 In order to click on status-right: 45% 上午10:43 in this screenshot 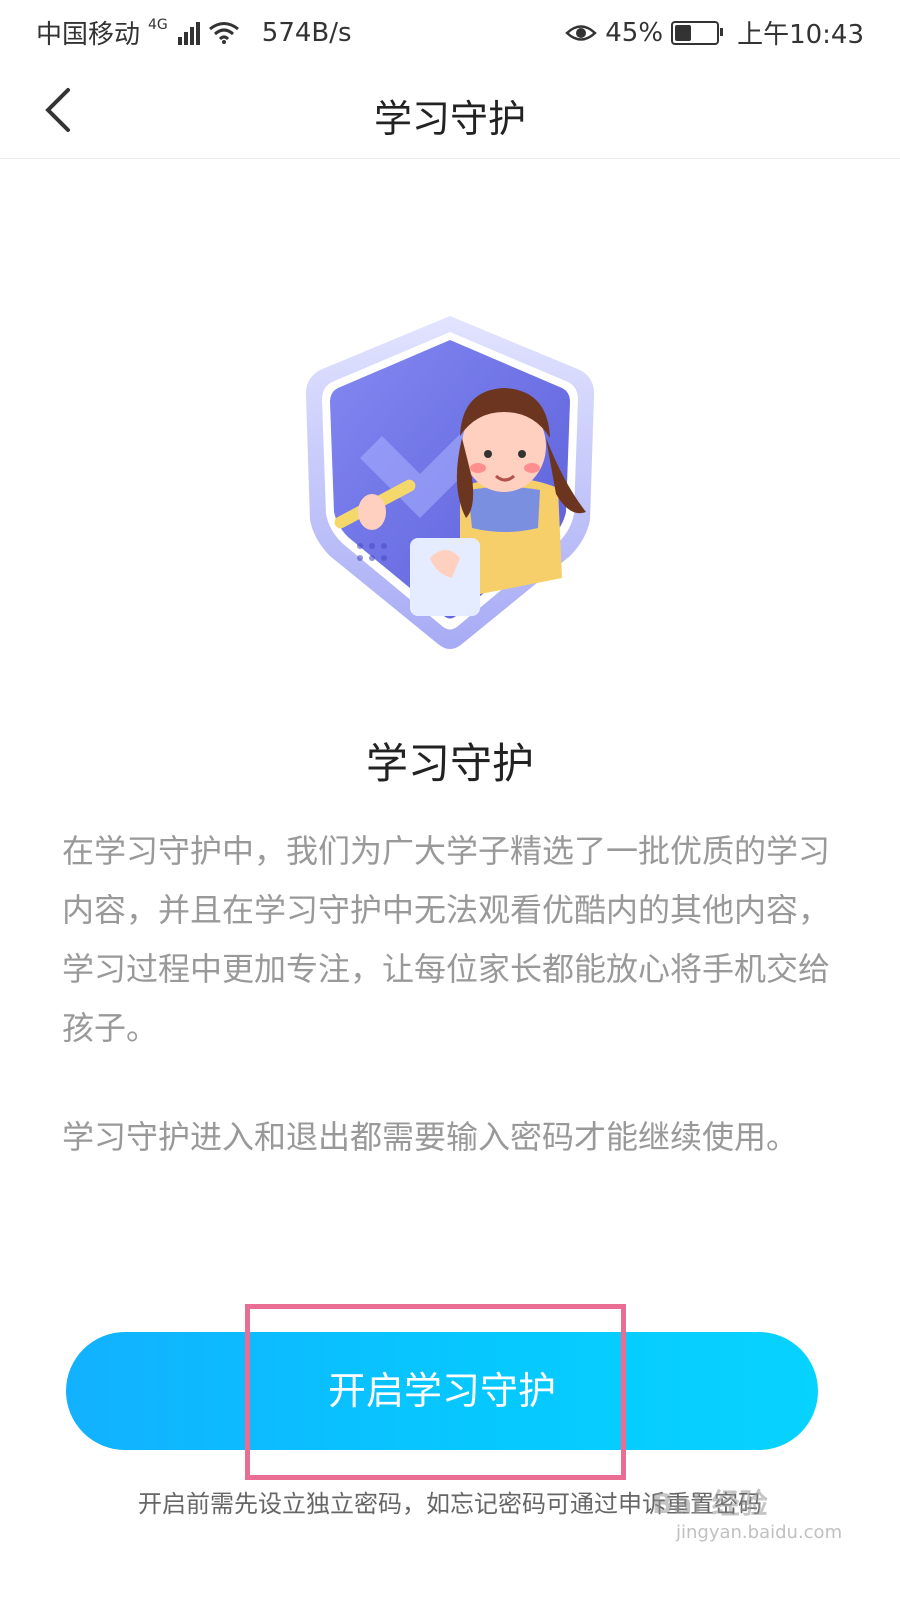, I will do `click(714, 32)`.